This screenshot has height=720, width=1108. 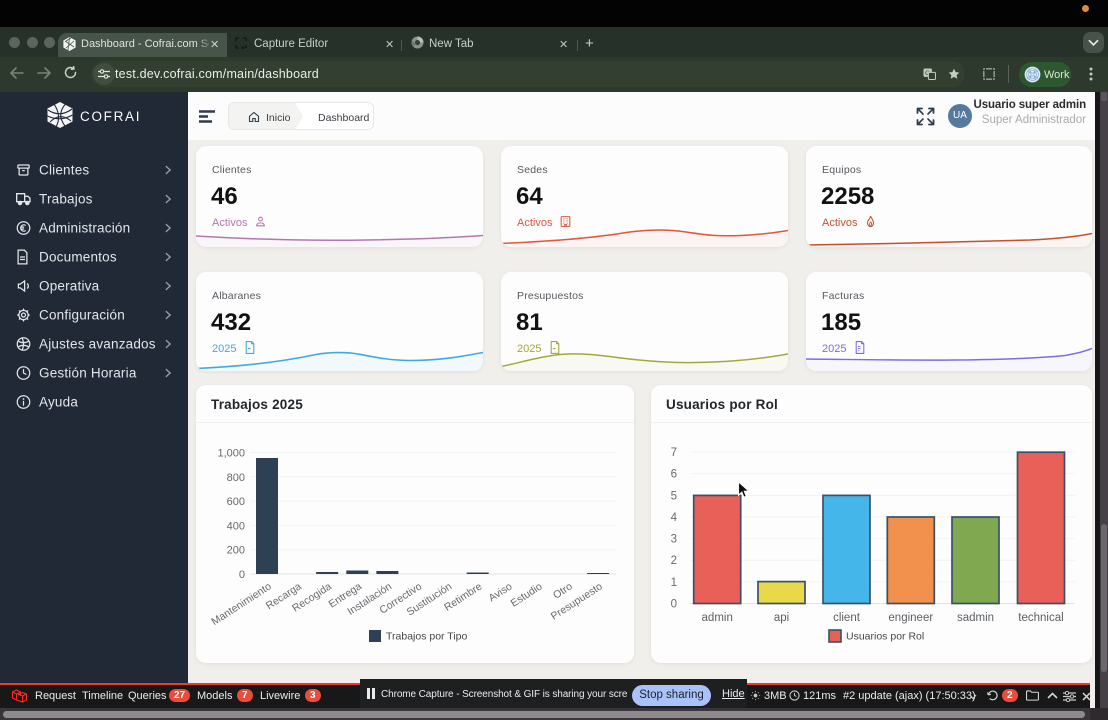 What do you see at coordinates (674, 518) in the screenshot?
I see `svg-text: 4` at bounding box center [674, 518].